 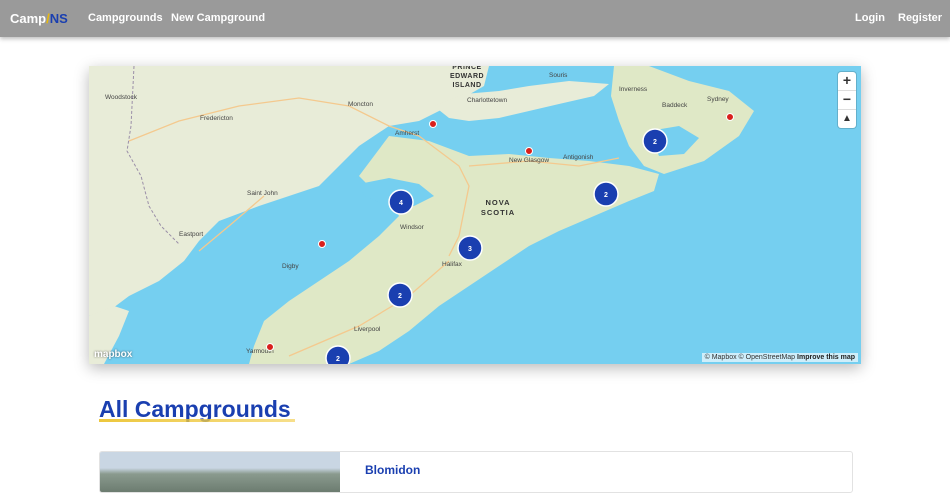 What do you see at coordinates (452, 264) in the screenshot?
I see `label-halifax: Halifax` at bounding box center [452, 264].